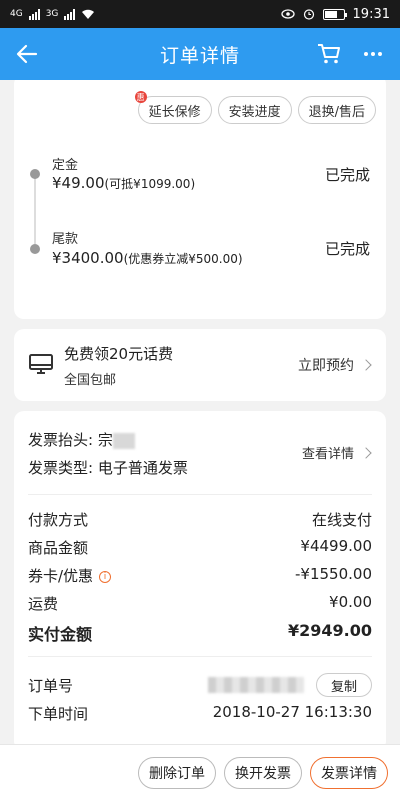  I want to click on balance-note: (优惠券立减¥500.00), so click(183, 259).